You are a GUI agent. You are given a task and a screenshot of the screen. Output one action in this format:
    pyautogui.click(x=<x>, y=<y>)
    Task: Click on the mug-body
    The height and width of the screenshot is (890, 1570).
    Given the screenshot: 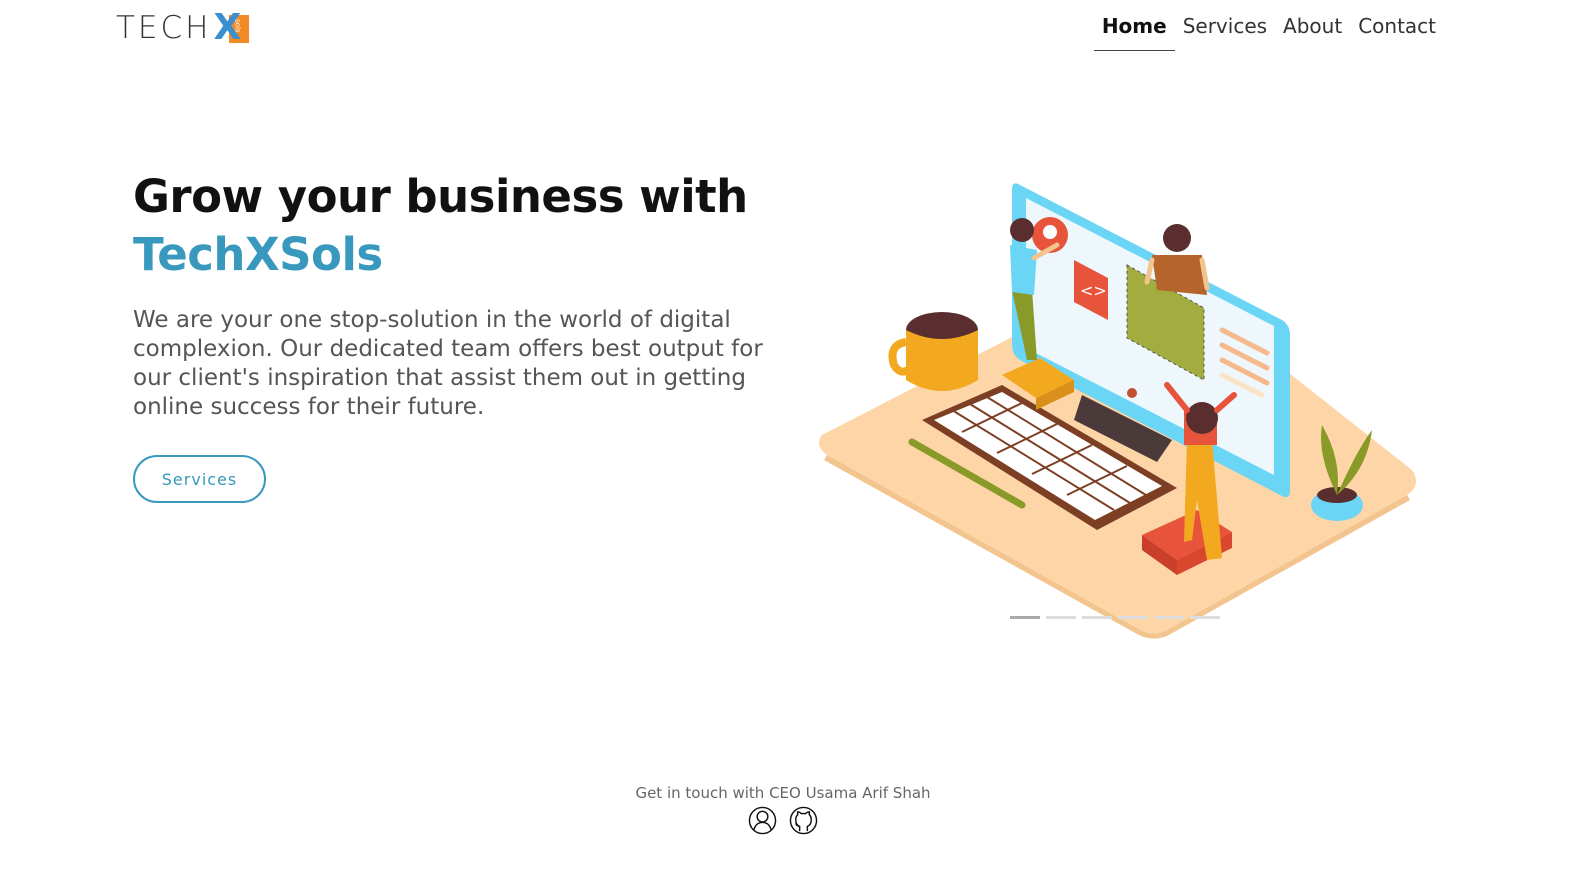 What is the action you would take?
    pyautogui.click(x=942, y=360)
    